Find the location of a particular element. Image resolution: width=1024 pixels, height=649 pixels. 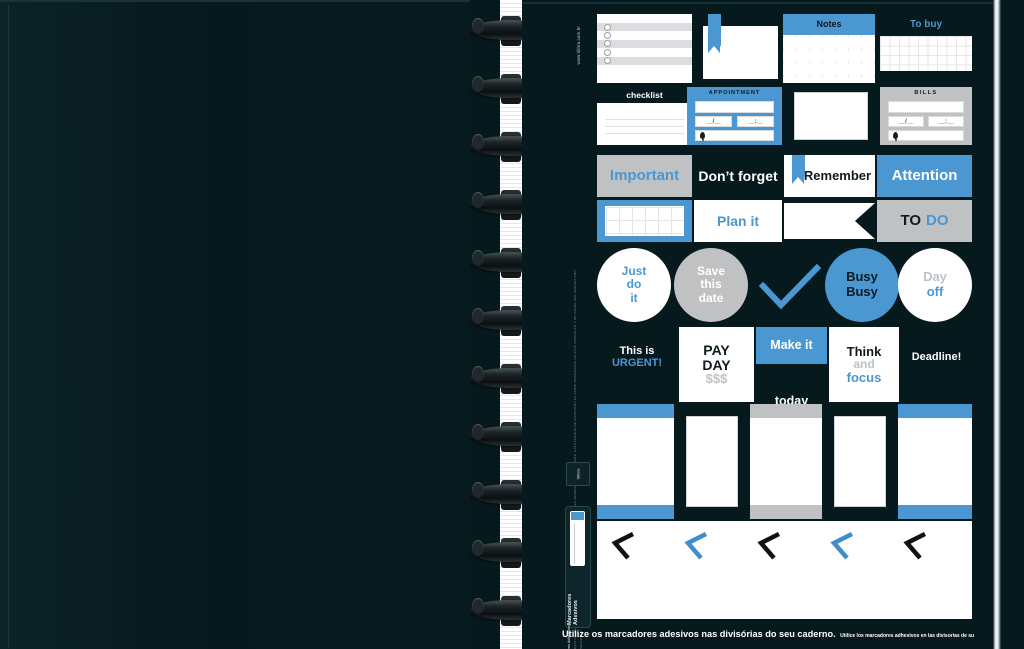

brand-url: www.tilibra.com.br is located at coordinates (578, 45).